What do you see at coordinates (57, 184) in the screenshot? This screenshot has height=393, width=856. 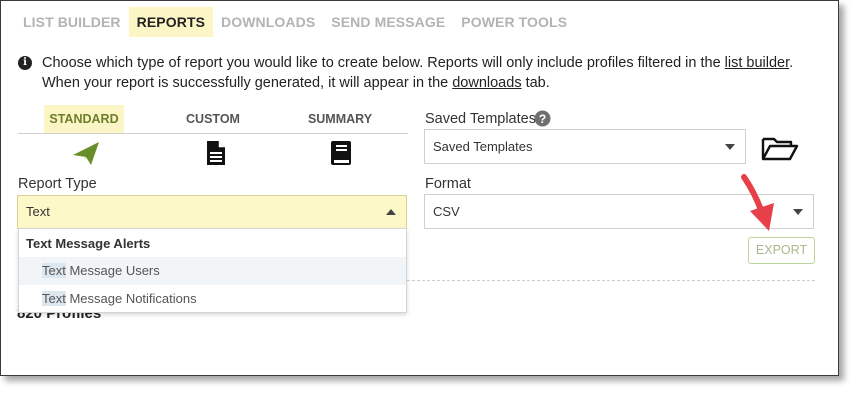 I see `report-type-label: Report Type` at bounding box center [57, 184].